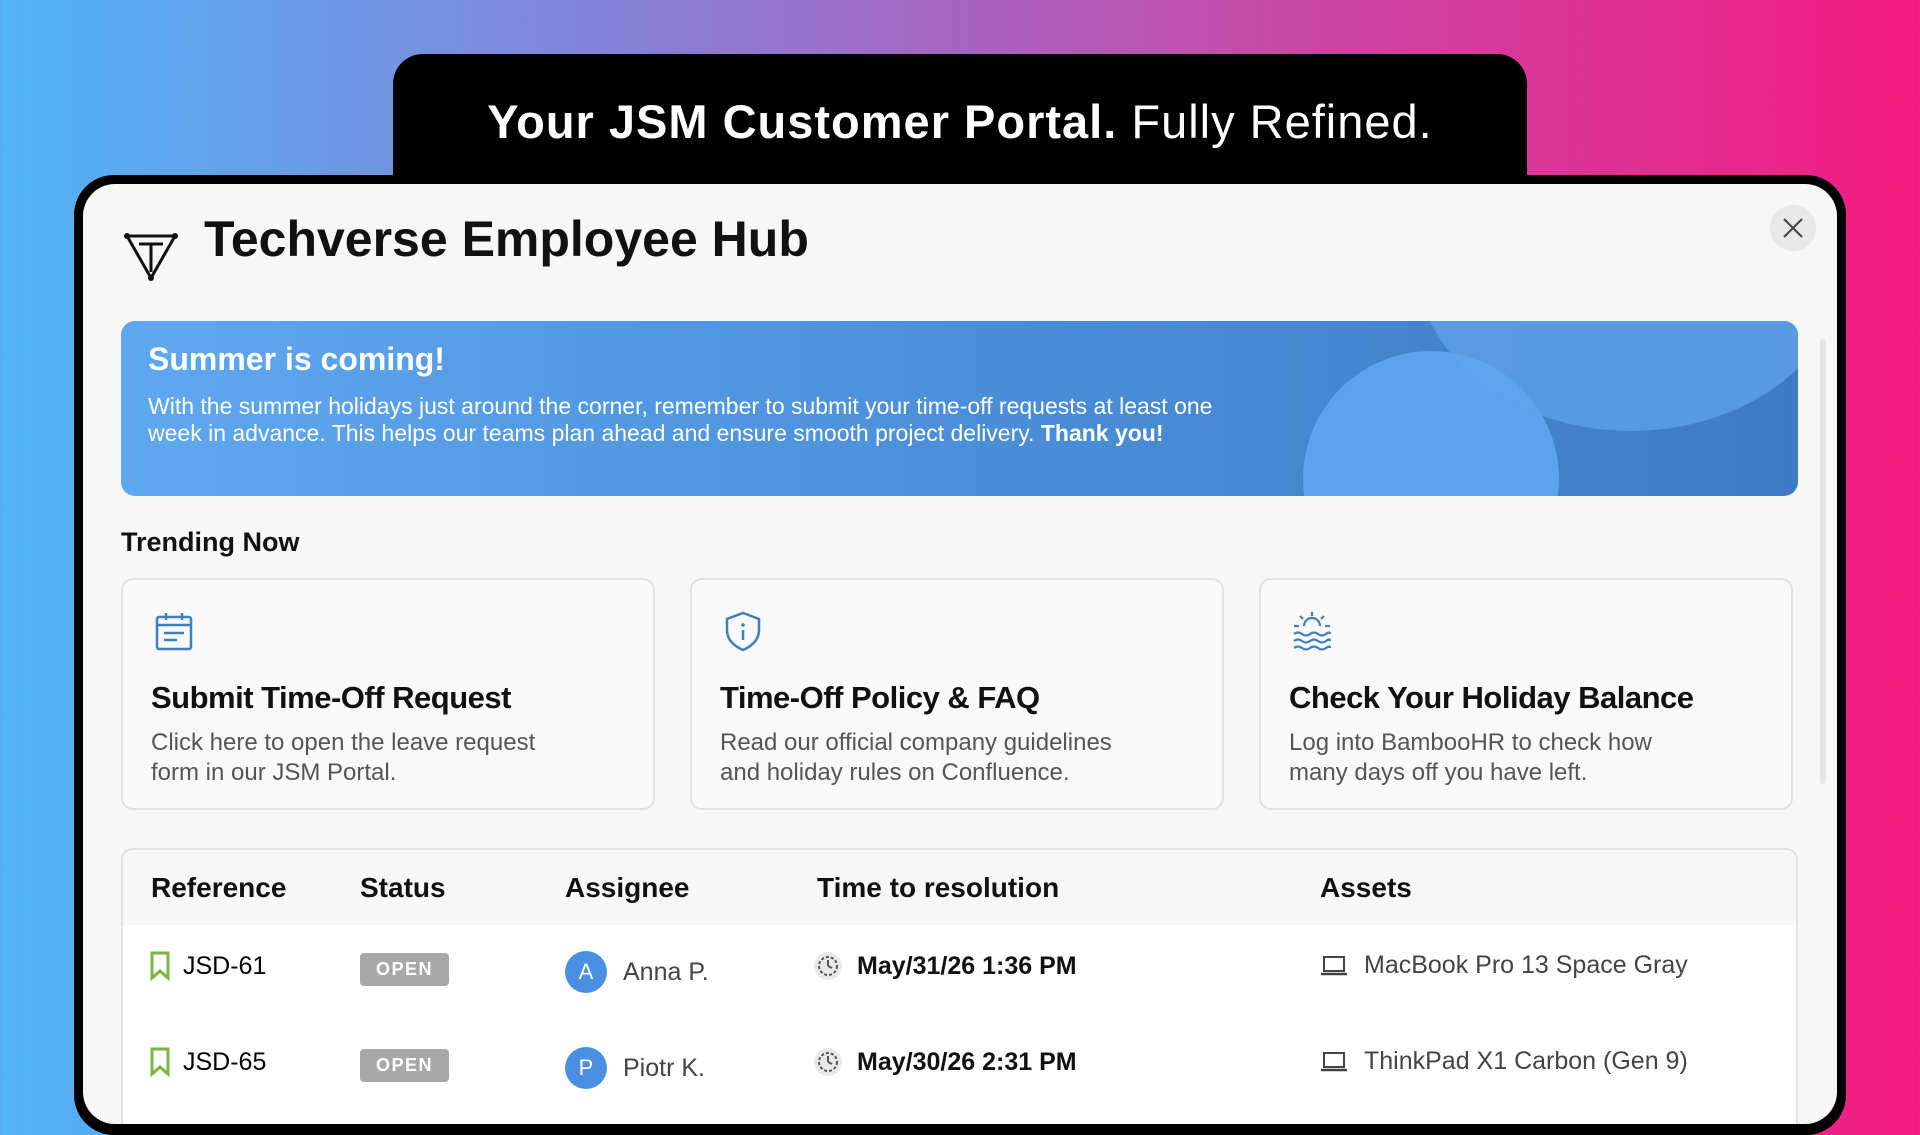 The height and width of the screenshot is (1135, 1920). I want to click on assignee-name: Anna P., so click(666, 971).